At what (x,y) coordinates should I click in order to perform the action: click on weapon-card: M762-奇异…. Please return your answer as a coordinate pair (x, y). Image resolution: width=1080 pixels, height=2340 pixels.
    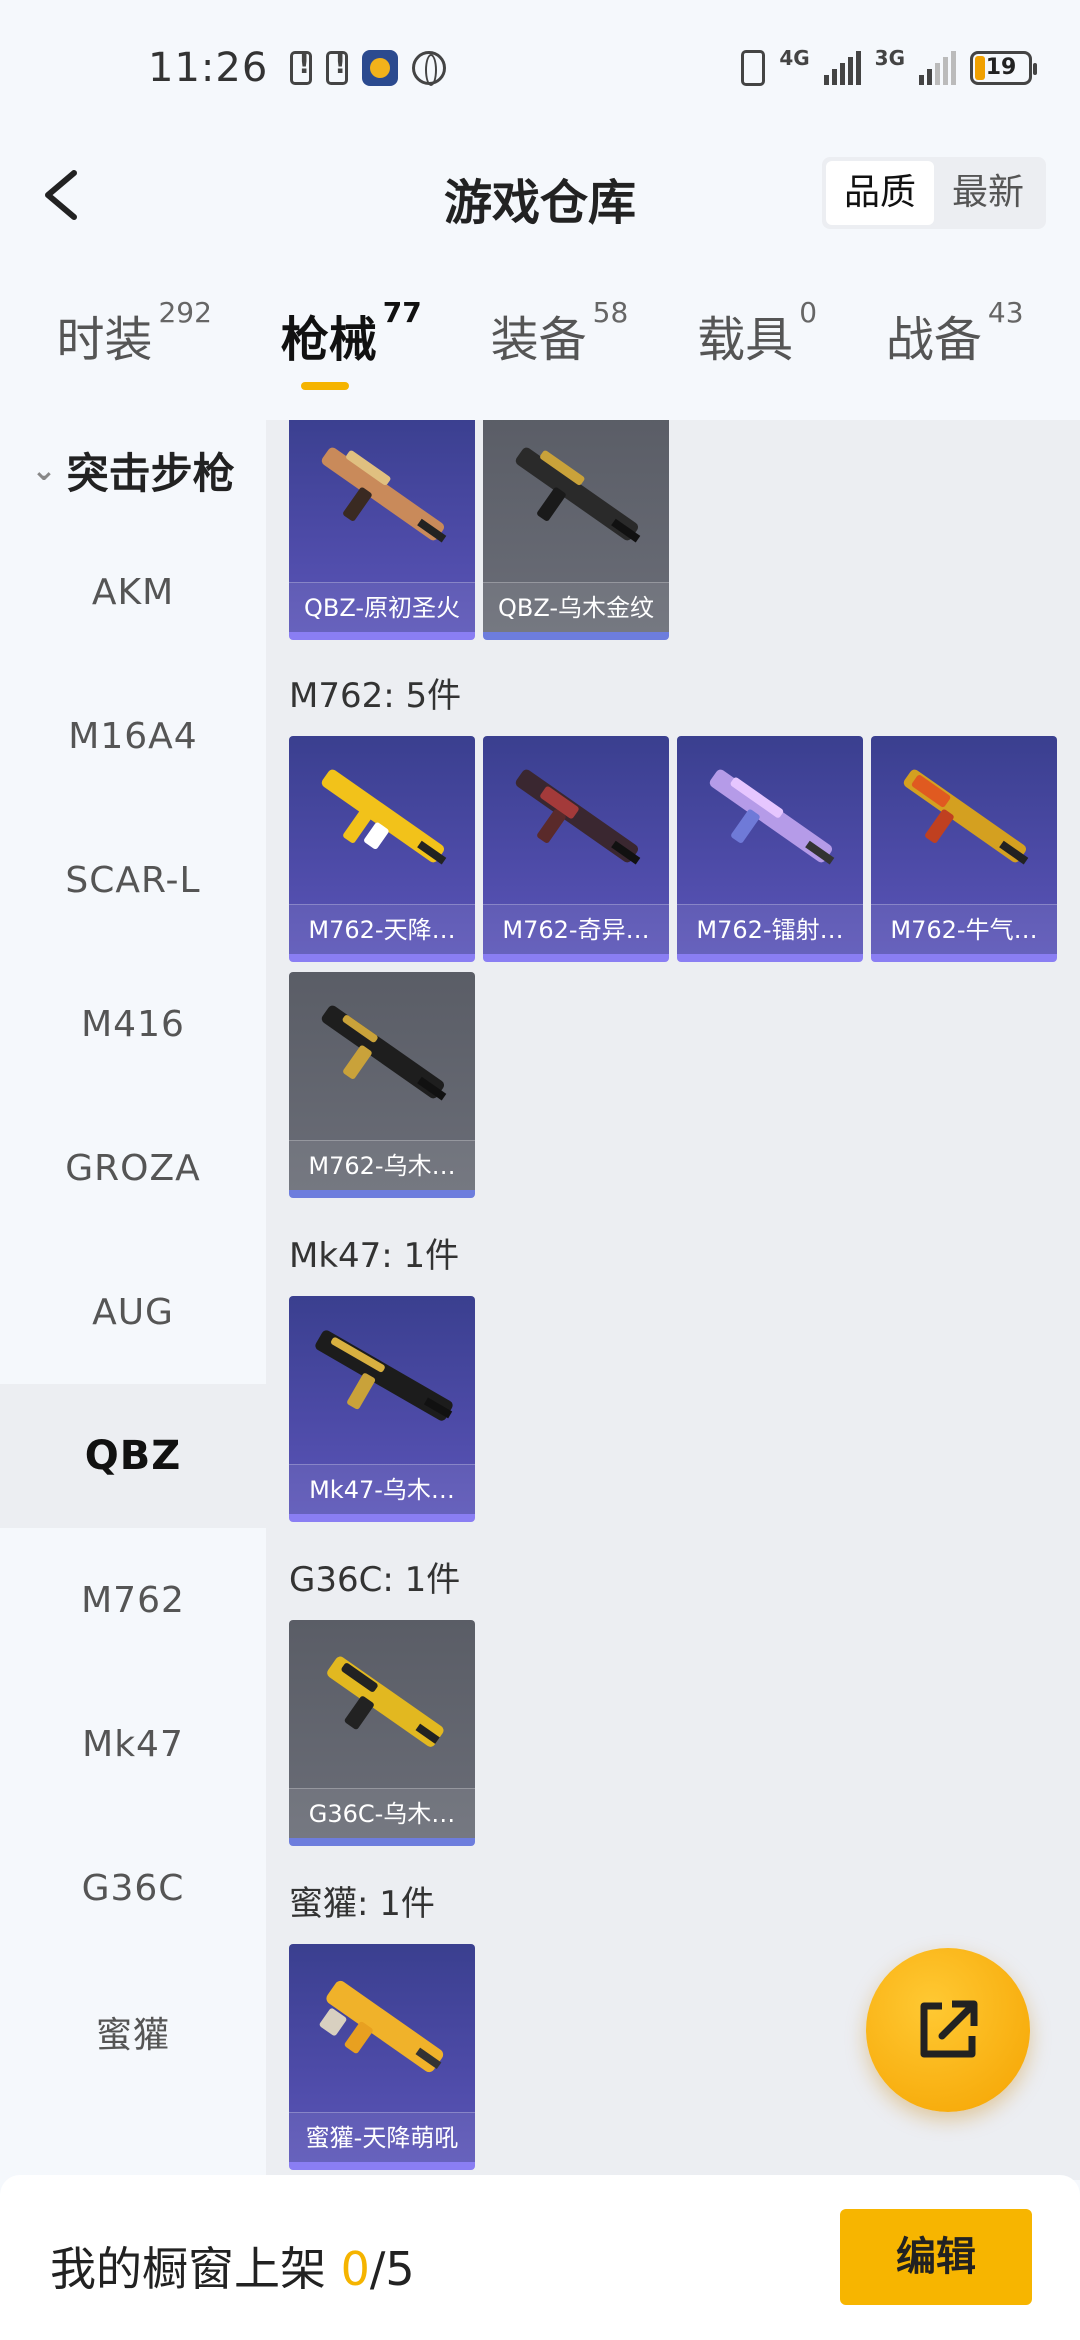
    Looking at the image, I should click on (576, 849).